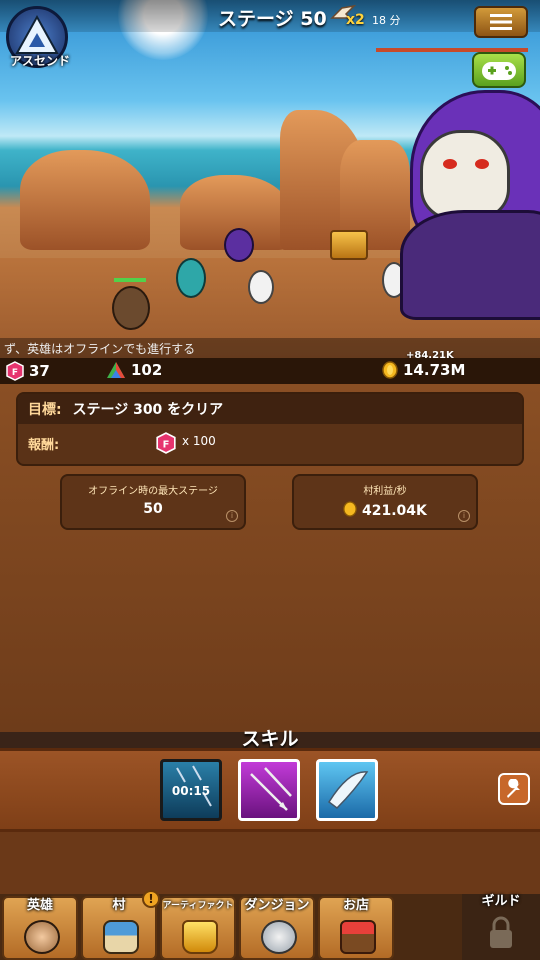 The image size is (540, 960). Describe the element at coordinates (44, 445) in the screenshot. I see `reward-label: 報酬:` at that location.